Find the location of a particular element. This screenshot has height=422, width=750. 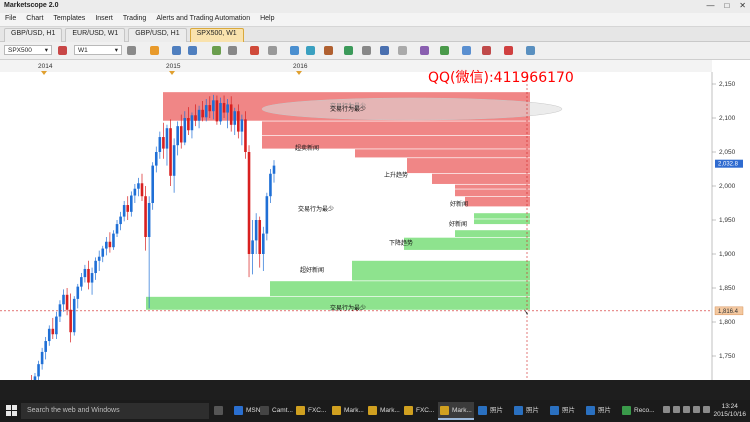

taskbar-search: Search the web and Windows is located at coordinates (115, 411).